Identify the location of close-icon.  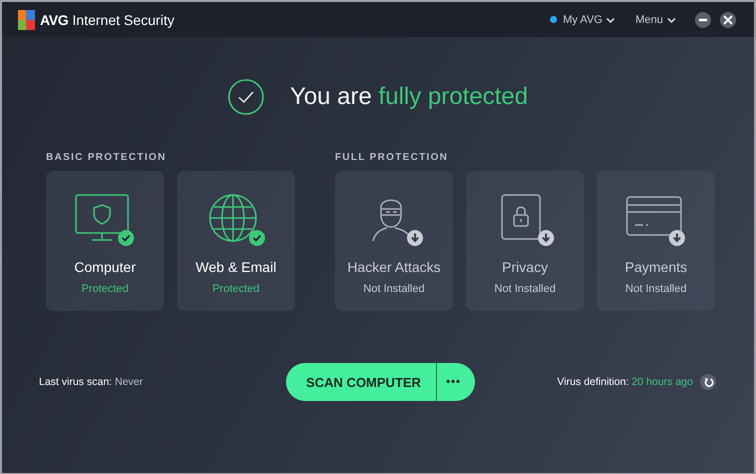
(728, 19).